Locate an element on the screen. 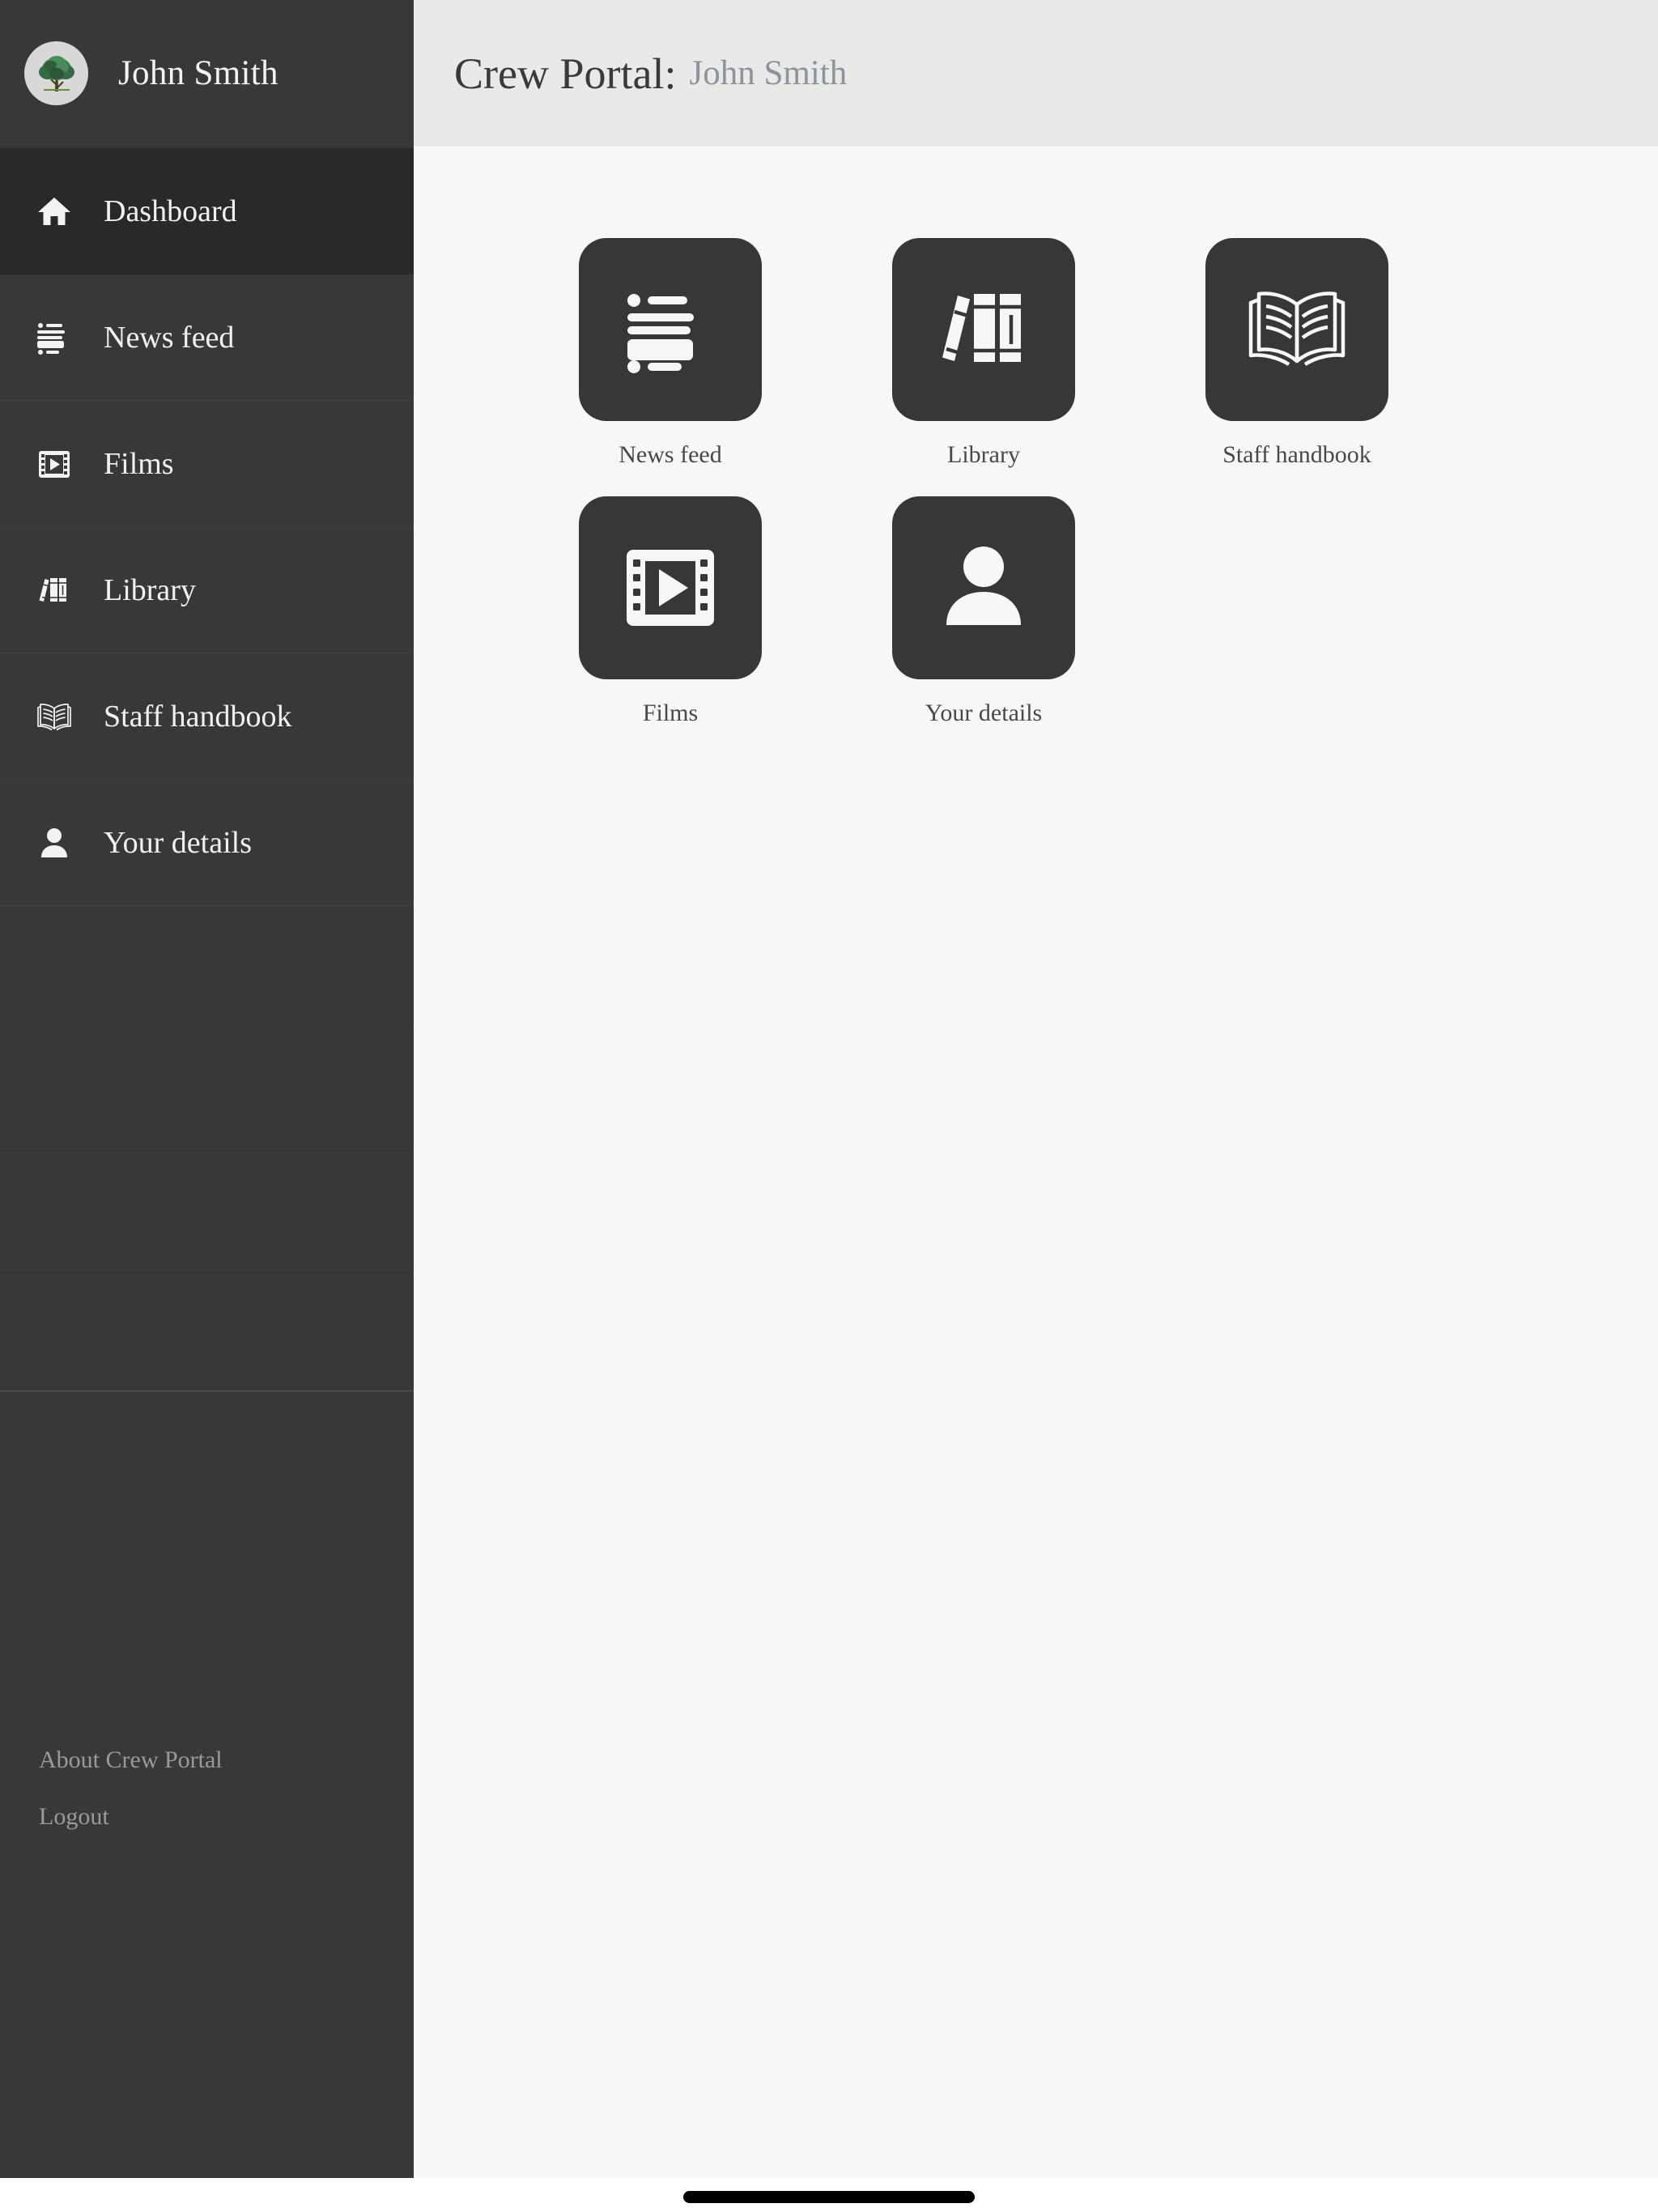 This screenshot has height=2212, width=1658. sidebar-item-library: Library is located at coordinates (207, 590).